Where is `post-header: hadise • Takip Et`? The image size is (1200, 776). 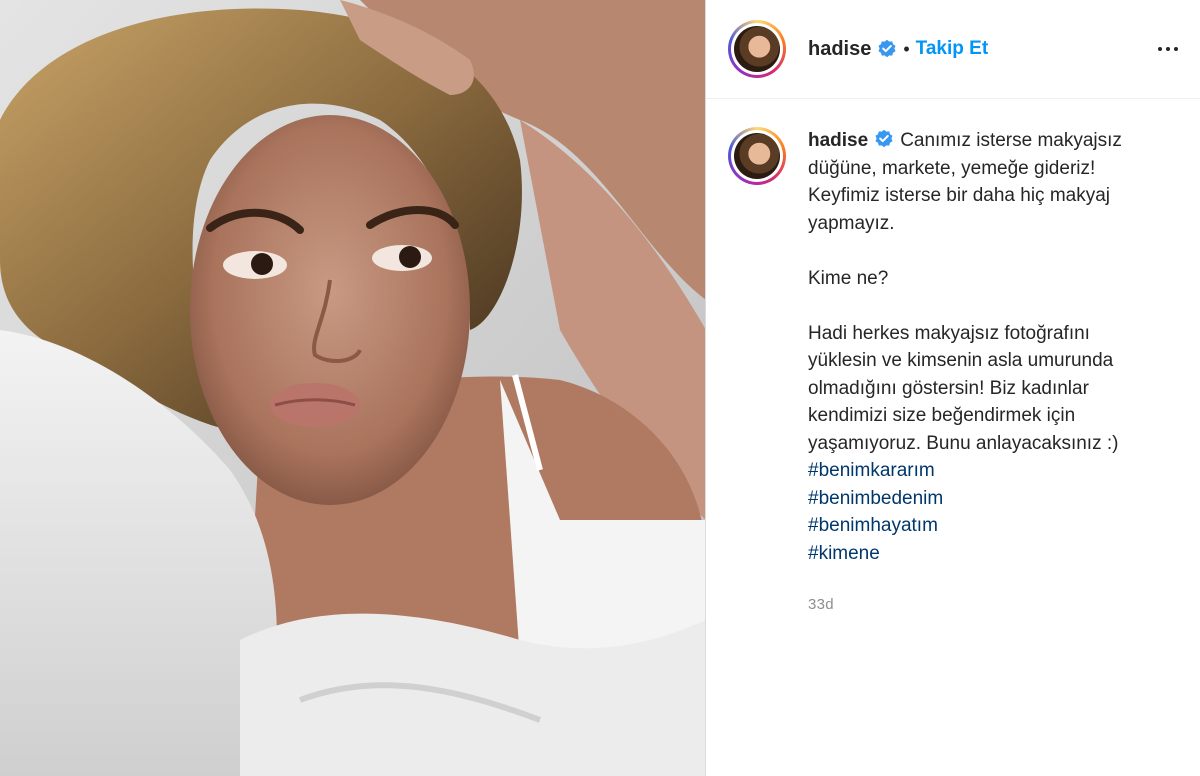
post-header: hadise • Takip Et is located at coordinates (953, 49).